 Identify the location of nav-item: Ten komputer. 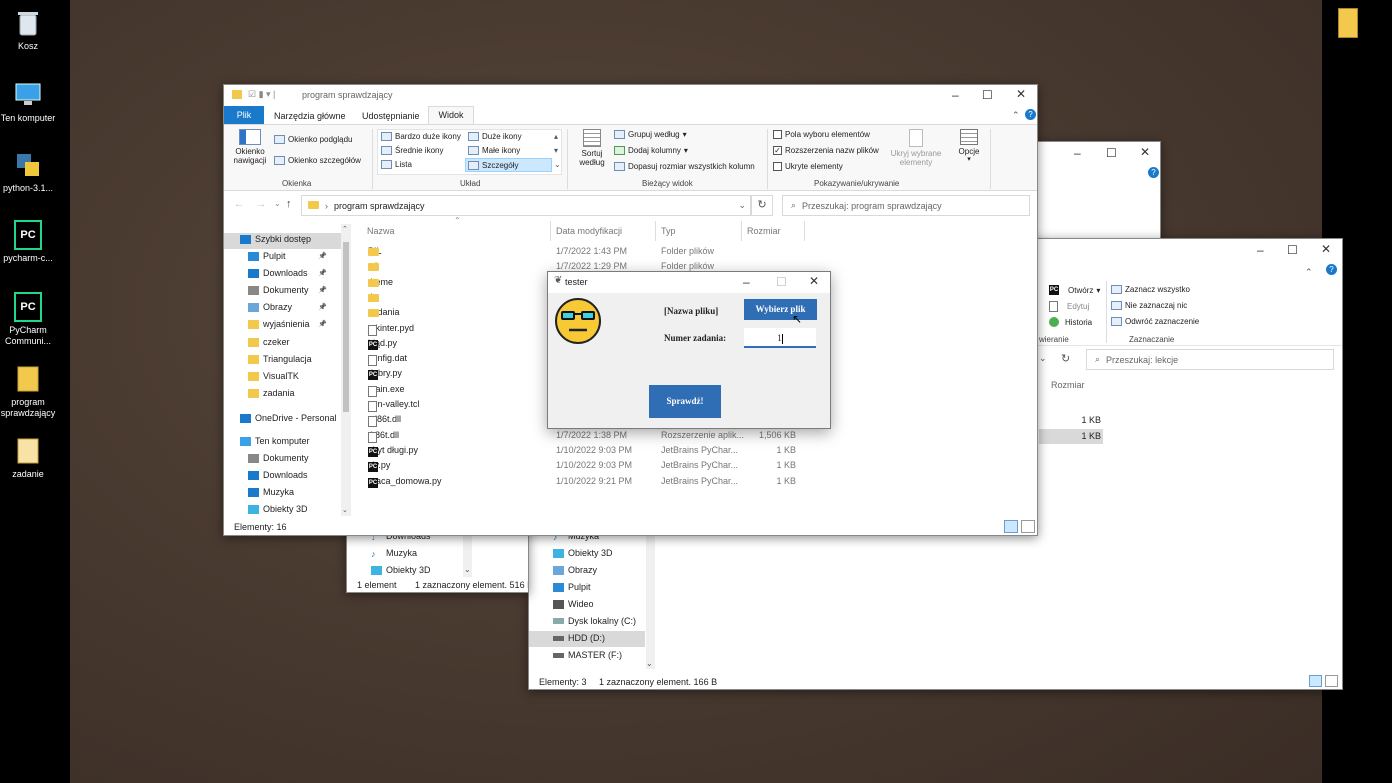
(275, 441).